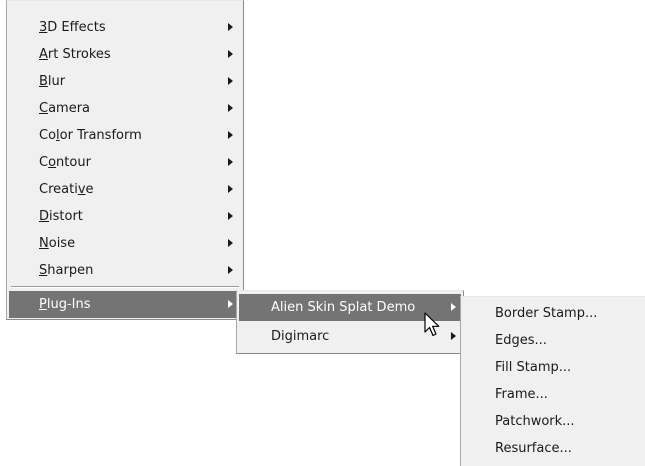 Image resolution: width=645 pixels, height=466 pixels. What do you see at coordinates (343, 307) in the screenshot?
I see `menu-item-label: Alien Skin Splat Demo` at bounding box center [343, 307].